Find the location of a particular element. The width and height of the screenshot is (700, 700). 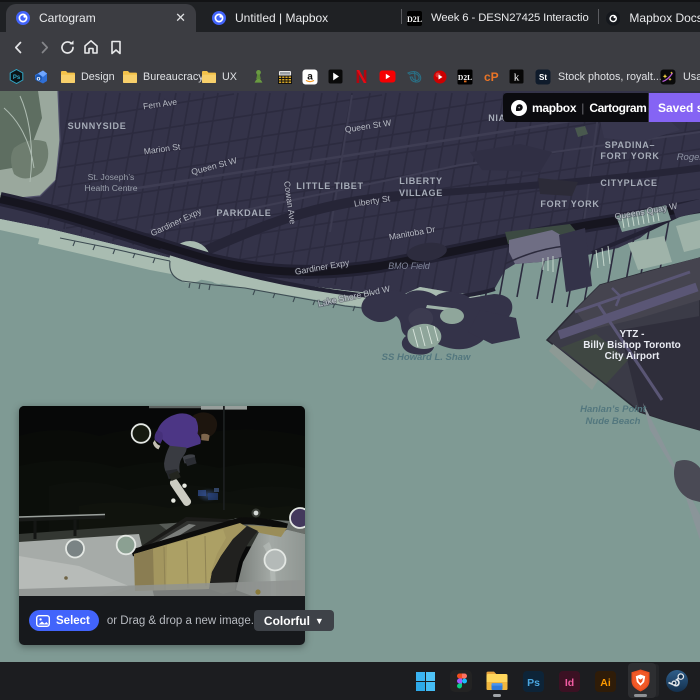

svg-text: LIBERTY is located at coordinates (420, 181).